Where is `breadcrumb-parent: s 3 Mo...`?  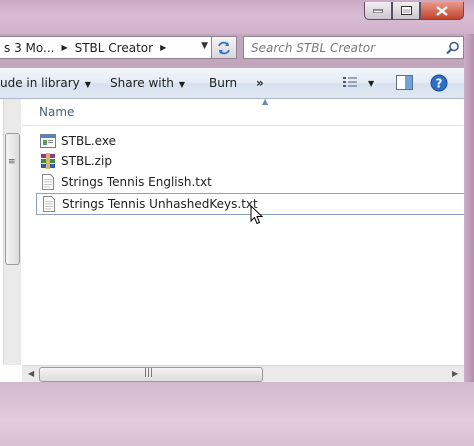
breadcrumb-parent: s 3 Mo... is located at coordinates (29, 48).